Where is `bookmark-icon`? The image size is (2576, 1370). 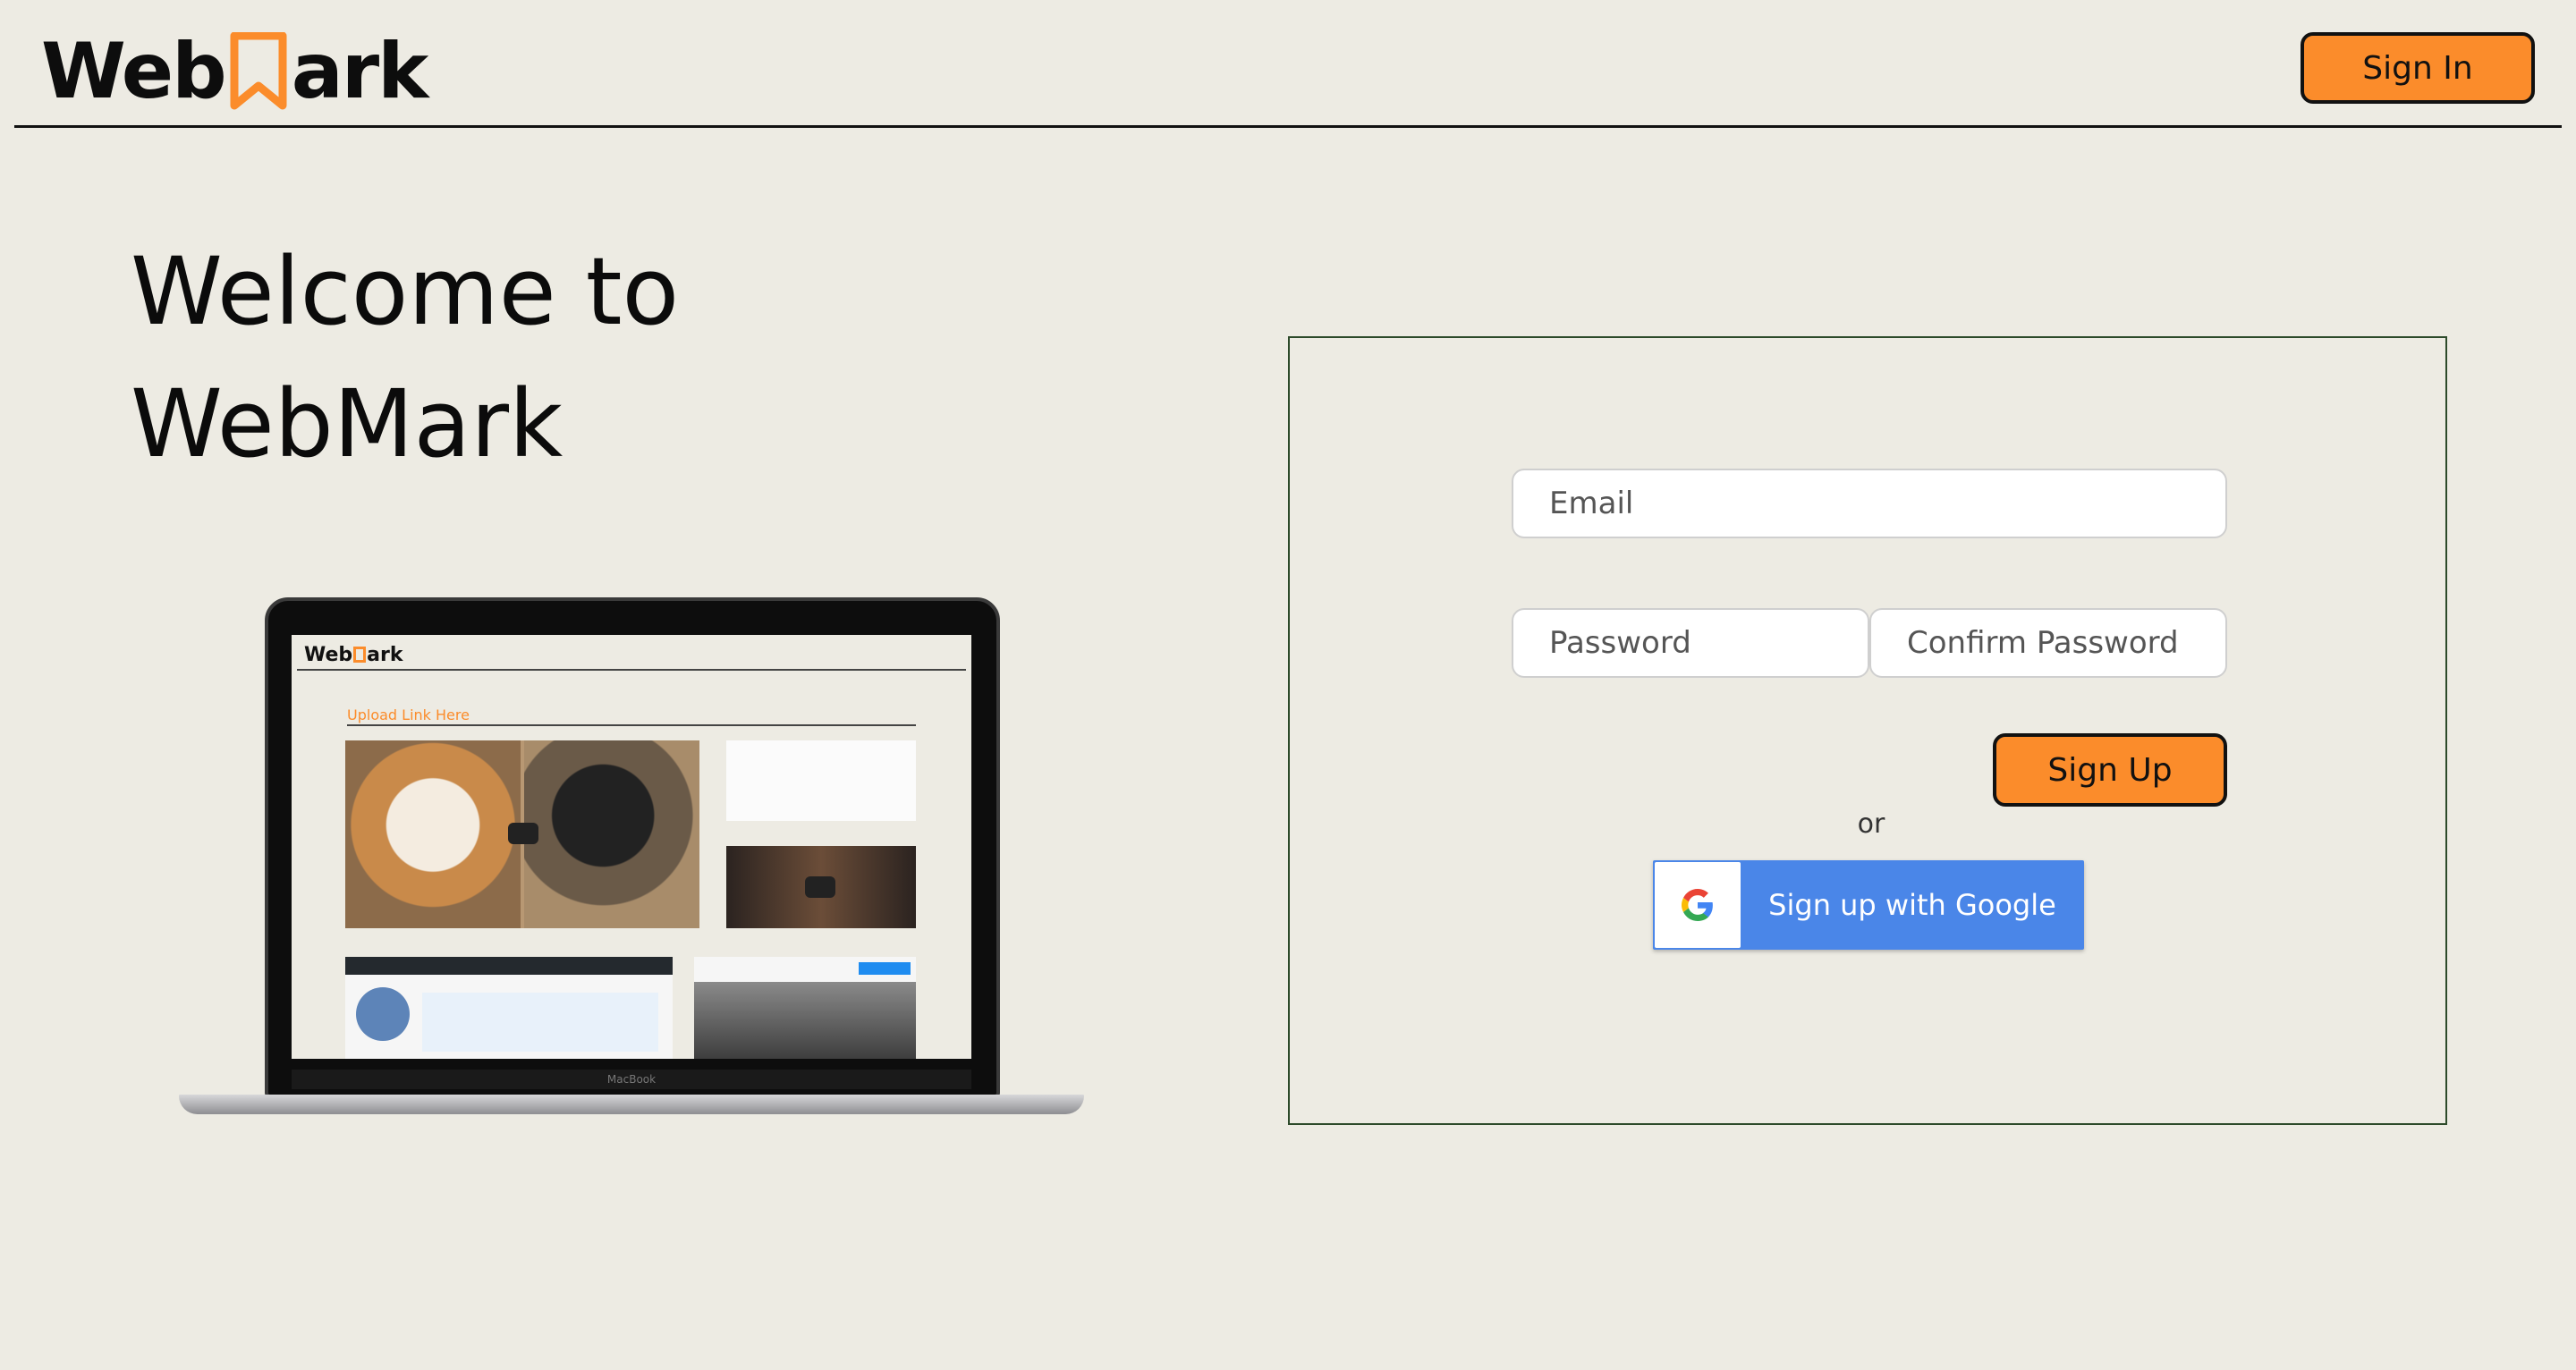 bookmark-icon is located at coordinates (258, 71).